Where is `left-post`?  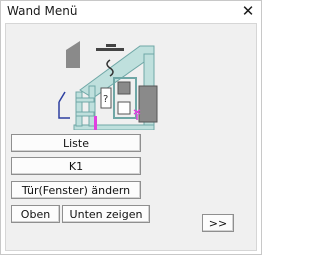
left-post is located at coordinates (79, 109).